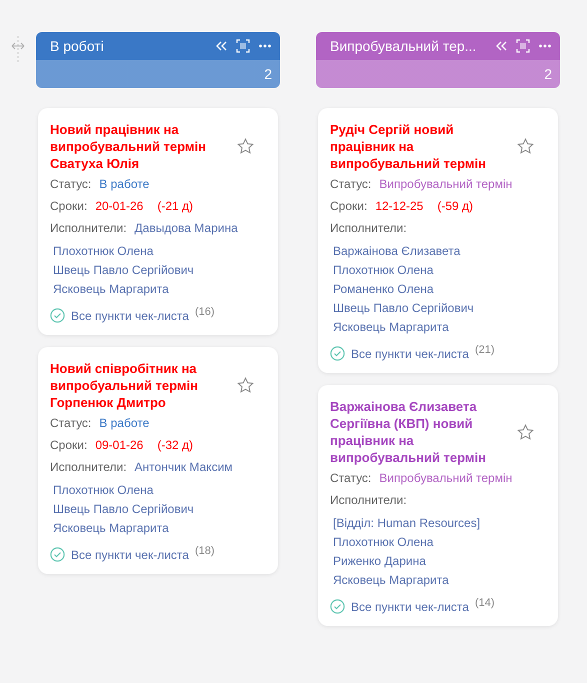 The height and width of the screenshot is (683, 587). I want to click on assignee-name: Риженко Дарина, so click(380, 561).